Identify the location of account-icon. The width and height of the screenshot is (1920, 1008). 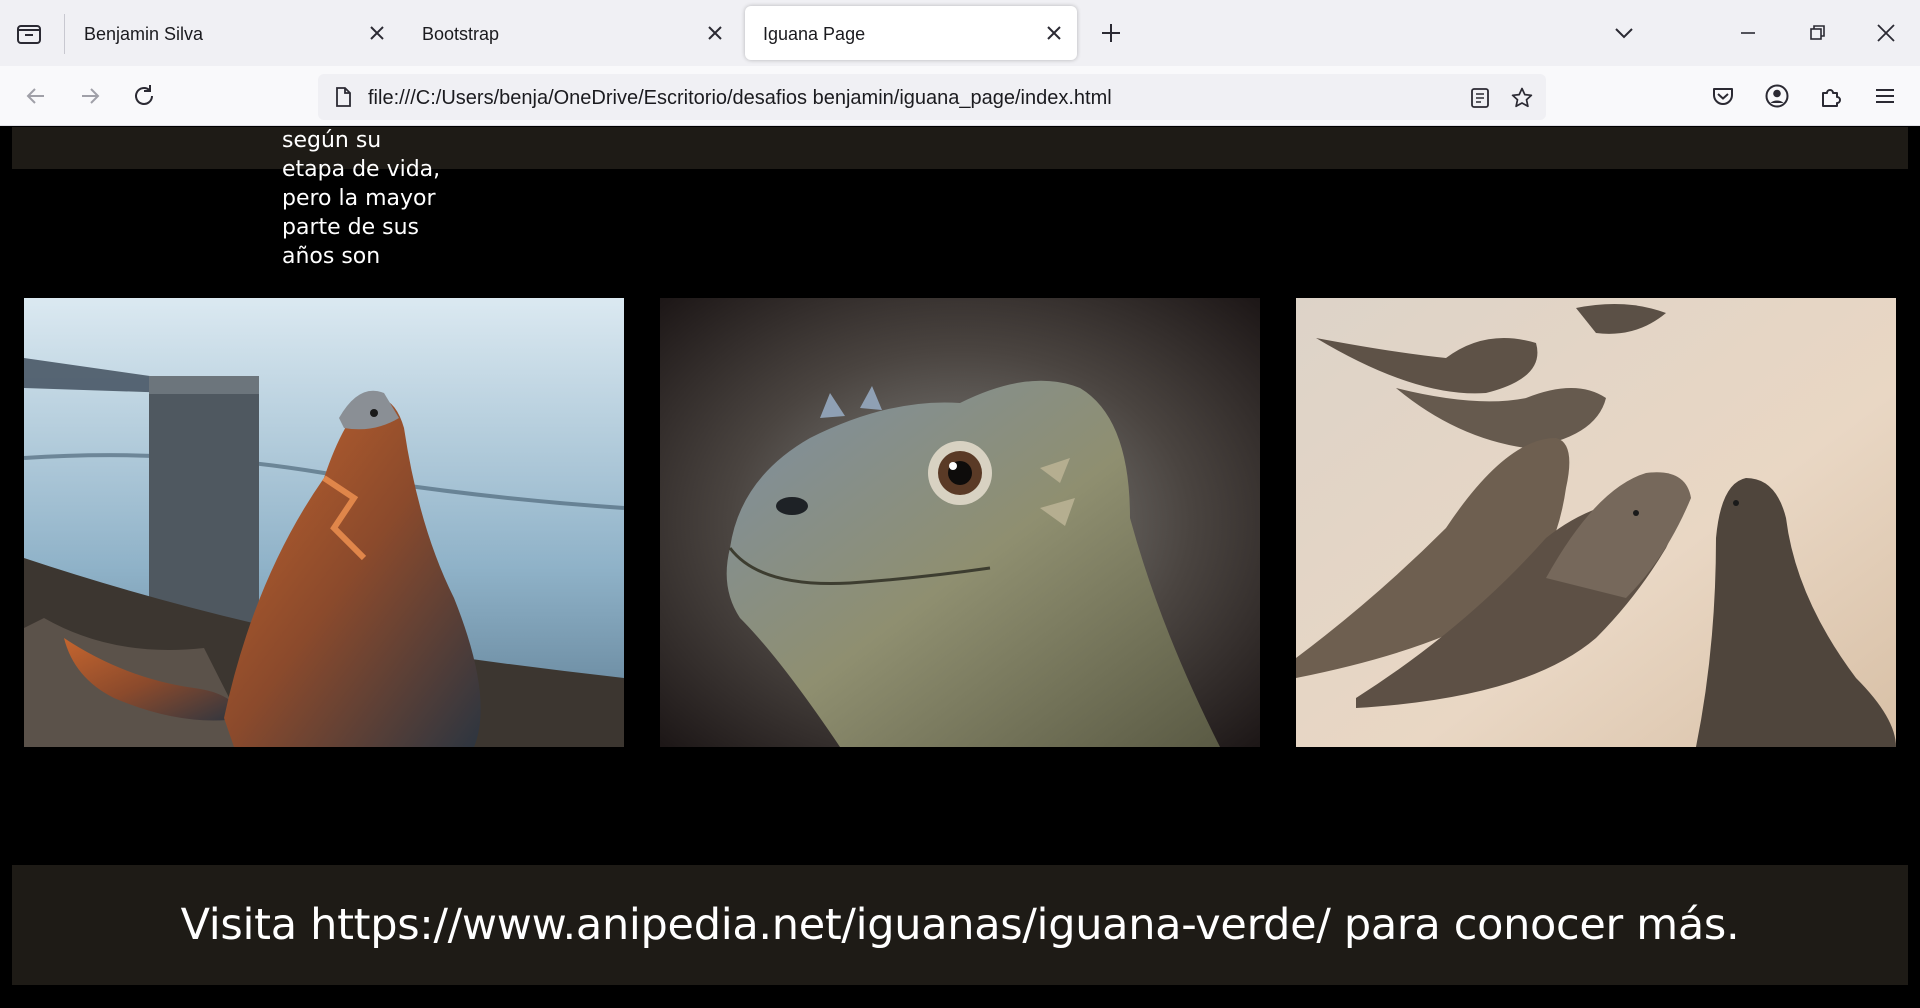
(1777, 96).